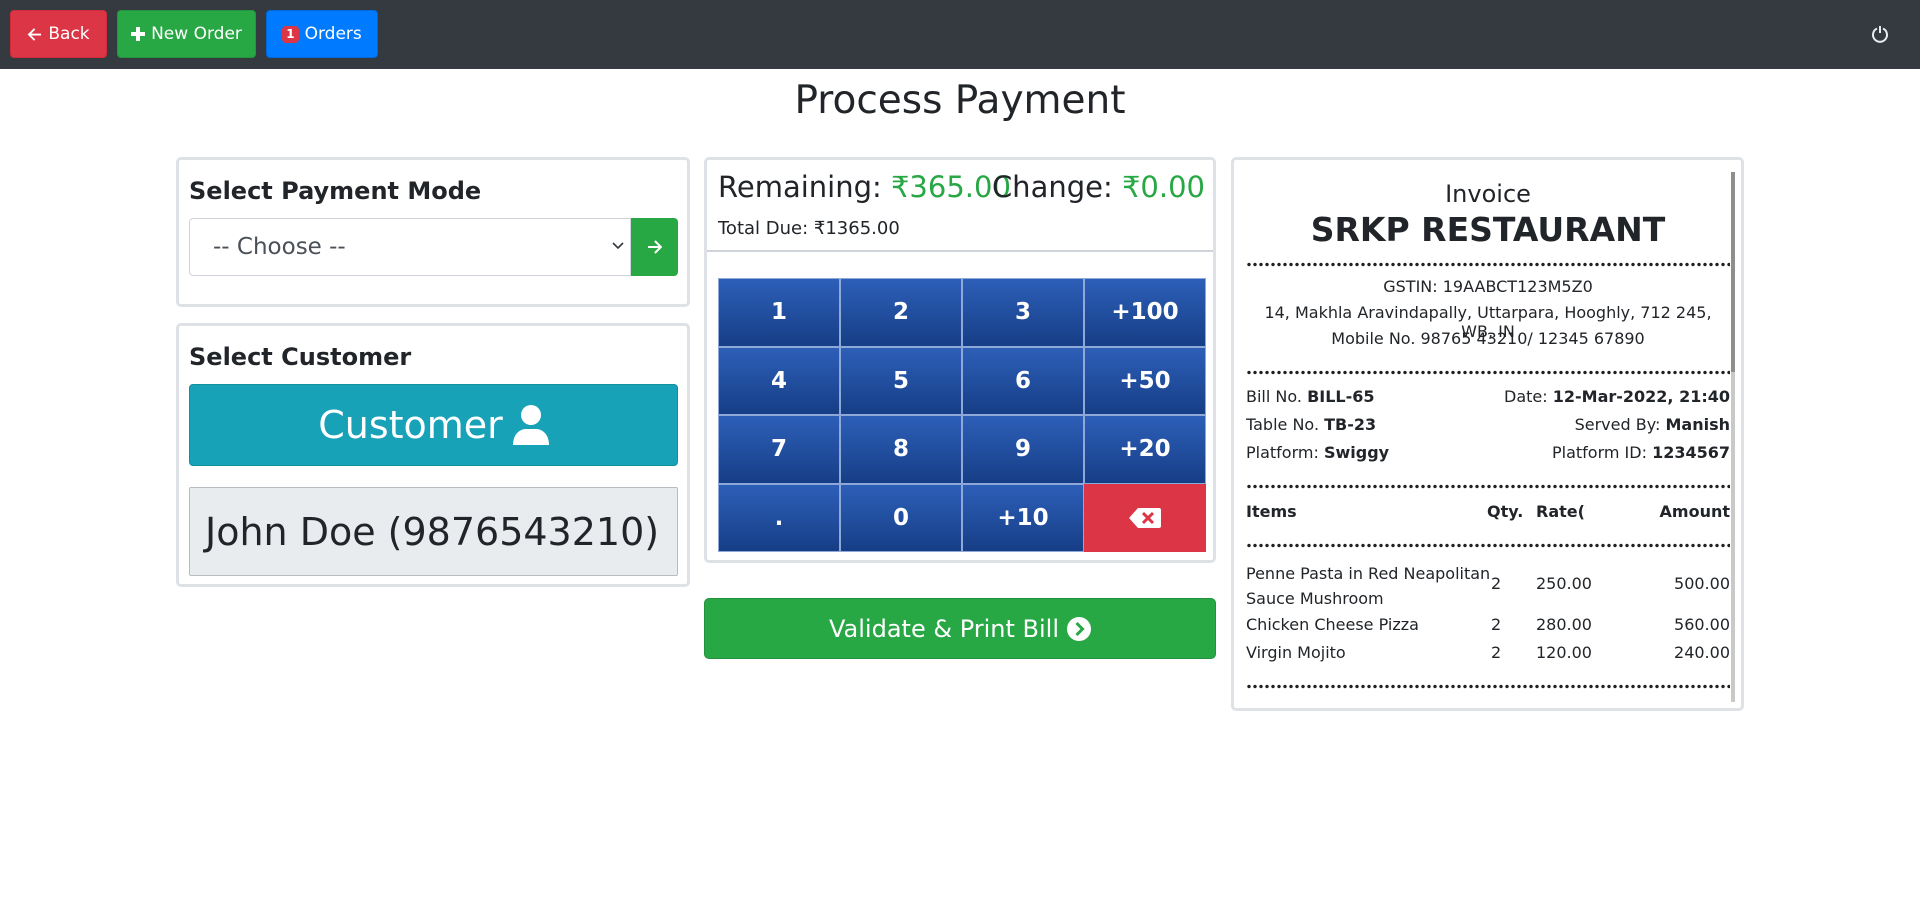  I want to click on served-by: Served By: Manish, so click(1652, 424).